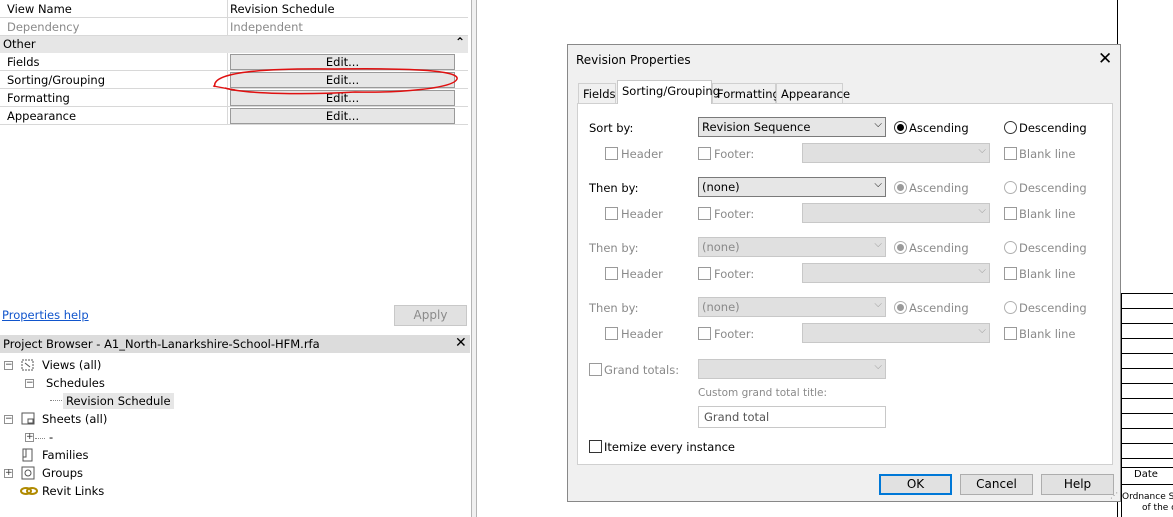  Describe the element at coordinates (28, 418) in the screenshot. I see `sheets-icon` at that location.